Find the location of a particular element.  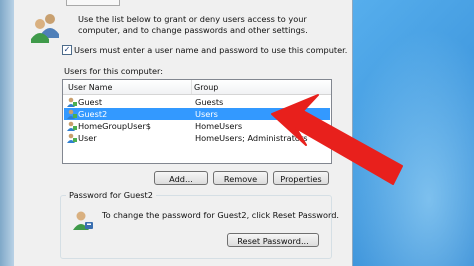

user-row: User HomeUsers; Administrators is located at coordinates (197, 138).